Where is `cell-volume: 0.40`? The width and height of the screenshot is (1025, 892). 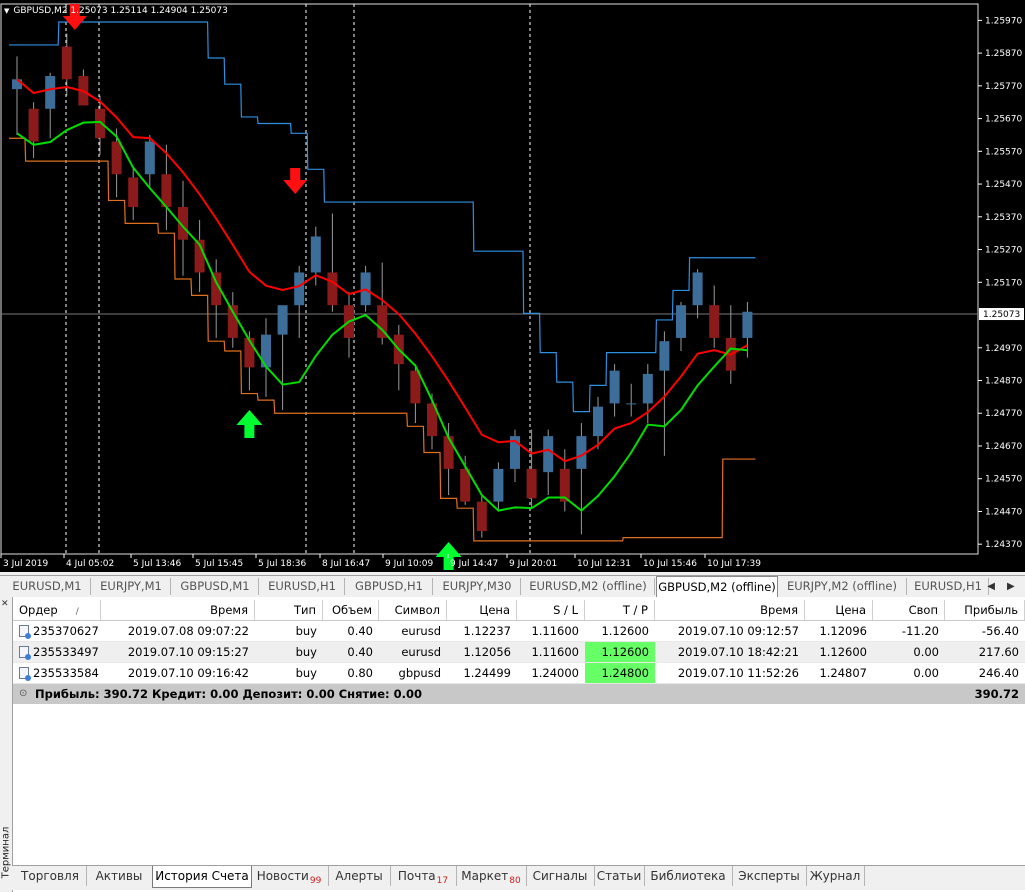 cell-volume: 0.40 is located at coordinates (351, 652).